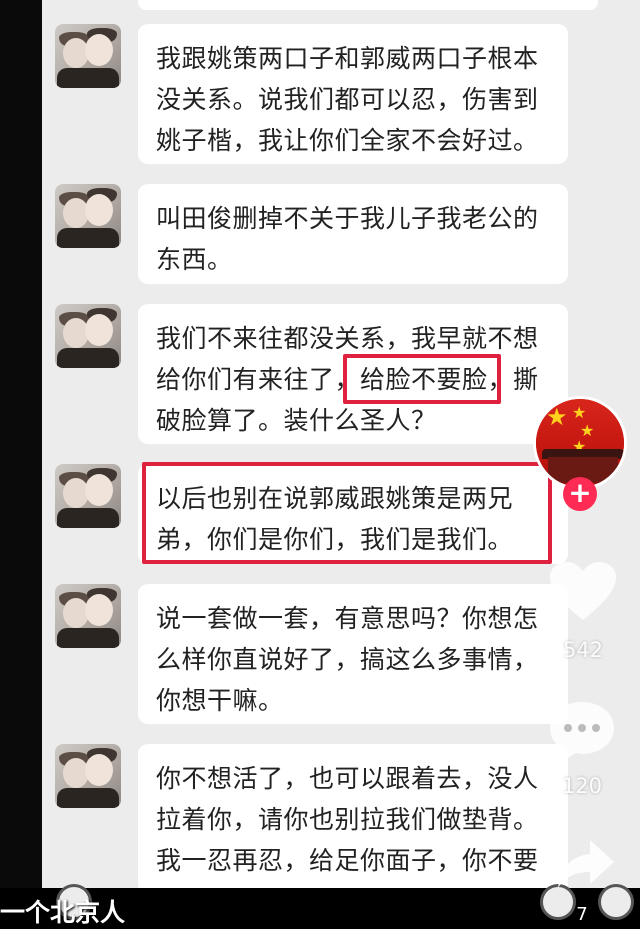  What do you see at coordinates (347, 659) in the screenshot?
I see `message-line: 么样你直说好了，搞这么多事情，` at bounding box center [347, 659].